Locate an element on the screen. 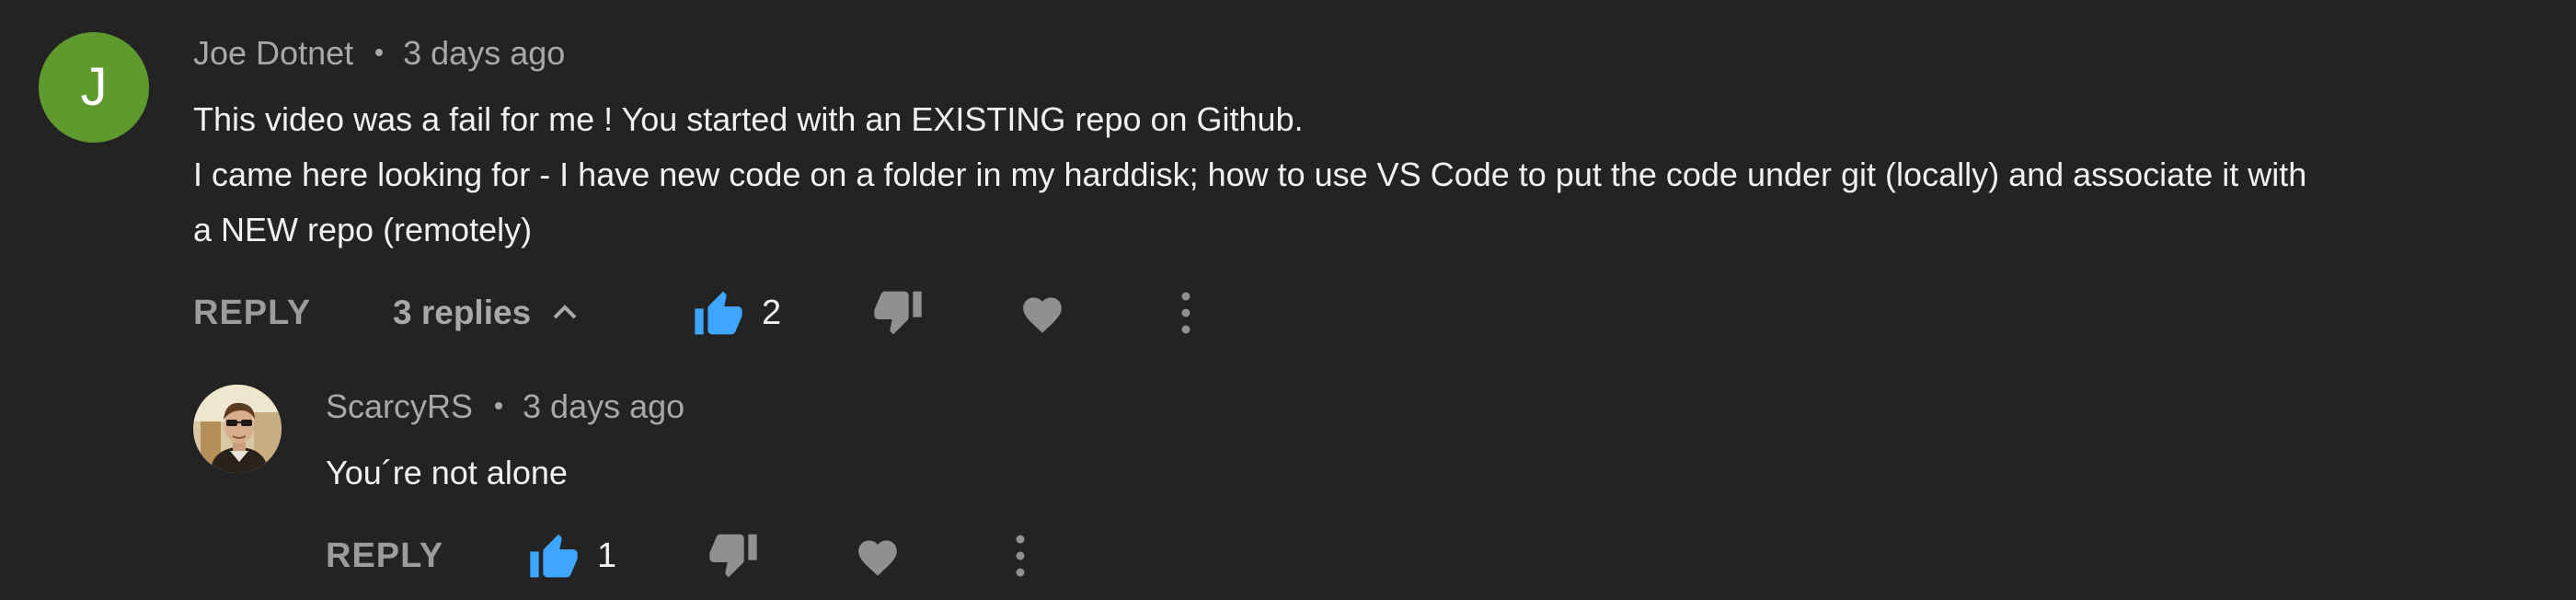 Image resolution: width=2576 pixels, height=600 pixels. more-options-button is located at coordinates (1186, 313).